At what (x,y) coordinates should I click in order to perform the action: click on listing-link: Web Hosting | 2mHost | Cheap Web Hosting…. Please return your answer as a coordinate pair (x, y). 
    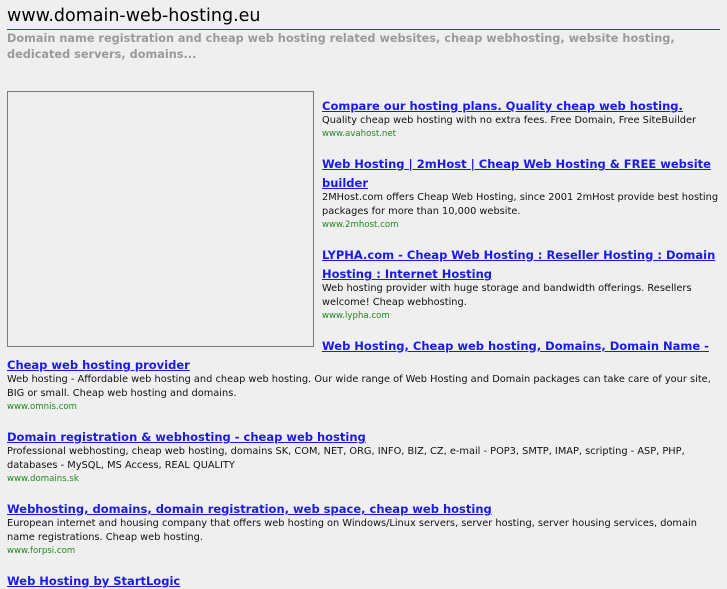
    Looking at the image, I should click on (516, 173).